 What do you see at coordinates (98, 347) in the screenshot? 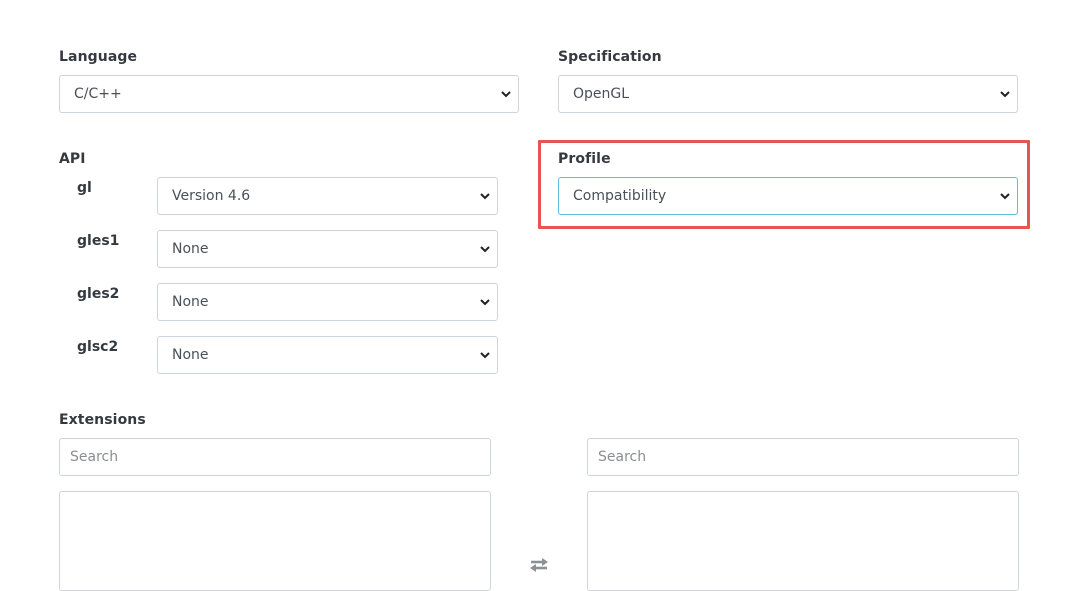
I see `api-name-glsc2: glsc2` at bounding box center [98, 347].